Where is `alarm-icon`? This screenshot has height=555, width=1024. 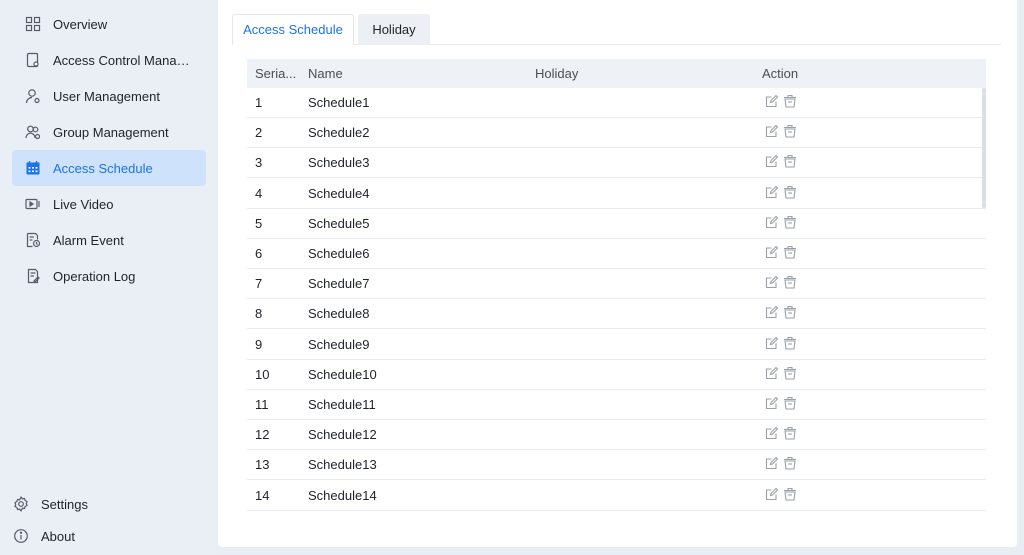
alarm-icon is located at coordinates (33, 240).